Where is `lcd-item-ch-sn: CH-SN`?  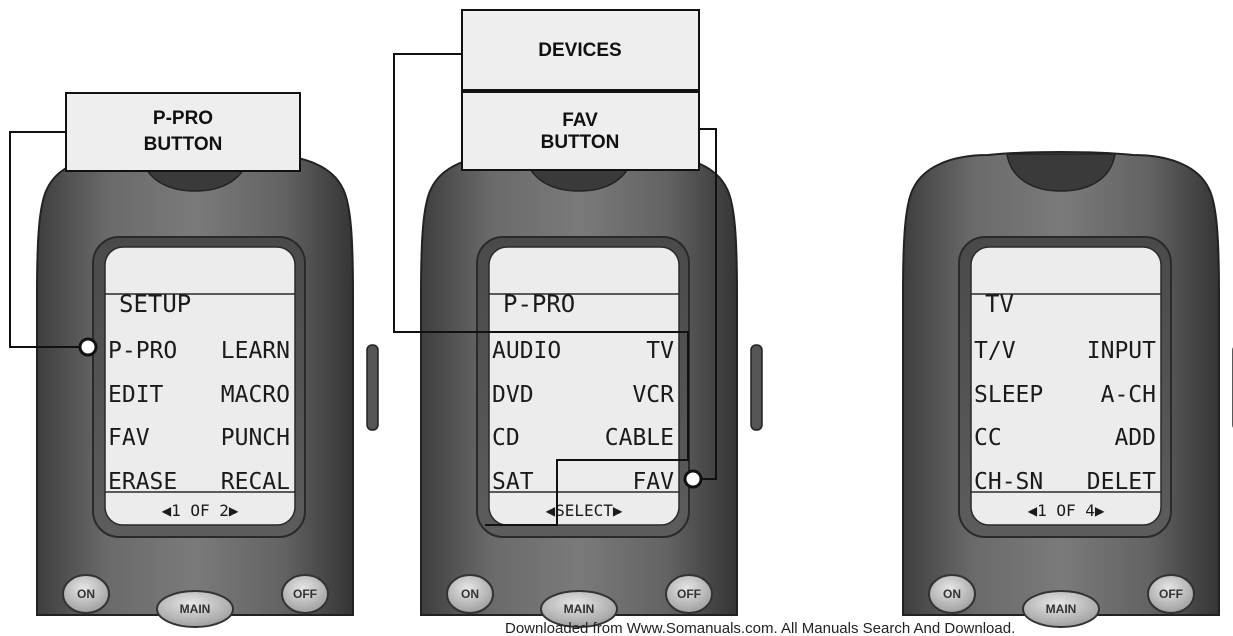 lcd-item-ch-sn: CH-SN is located at coordinates (1008, 482).